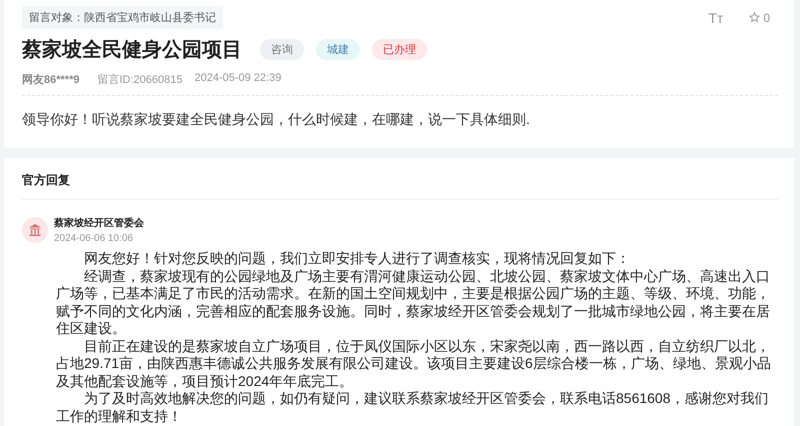 Image resolution: width=800 pixels, height=426 pixels. Describe the element at coordinates (132, 50) in the screenshot. I see `message-title: 蔡家坡全民健身公园项目` at that location.